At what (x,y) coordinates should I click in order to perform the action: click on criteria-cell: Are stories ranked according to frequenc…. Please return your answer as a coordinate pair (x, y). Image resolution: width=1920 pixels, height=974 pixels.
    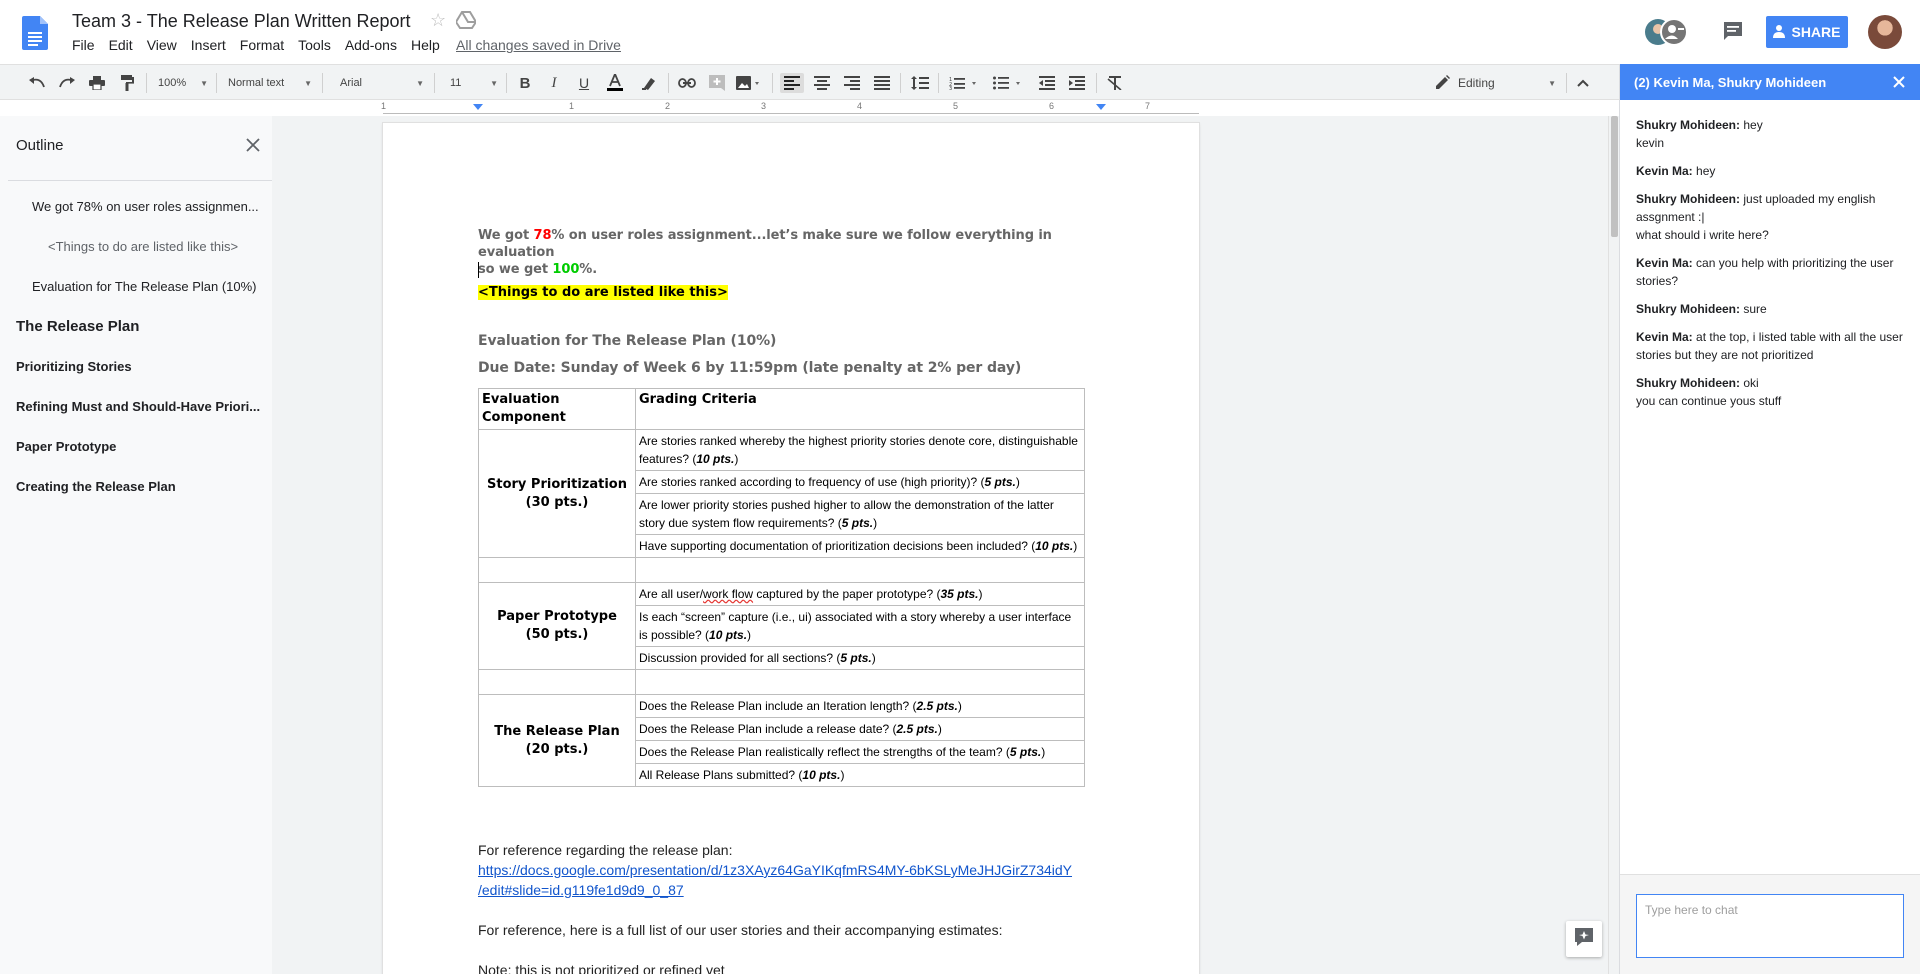
    Looking at the image, I should click on (860, 482).